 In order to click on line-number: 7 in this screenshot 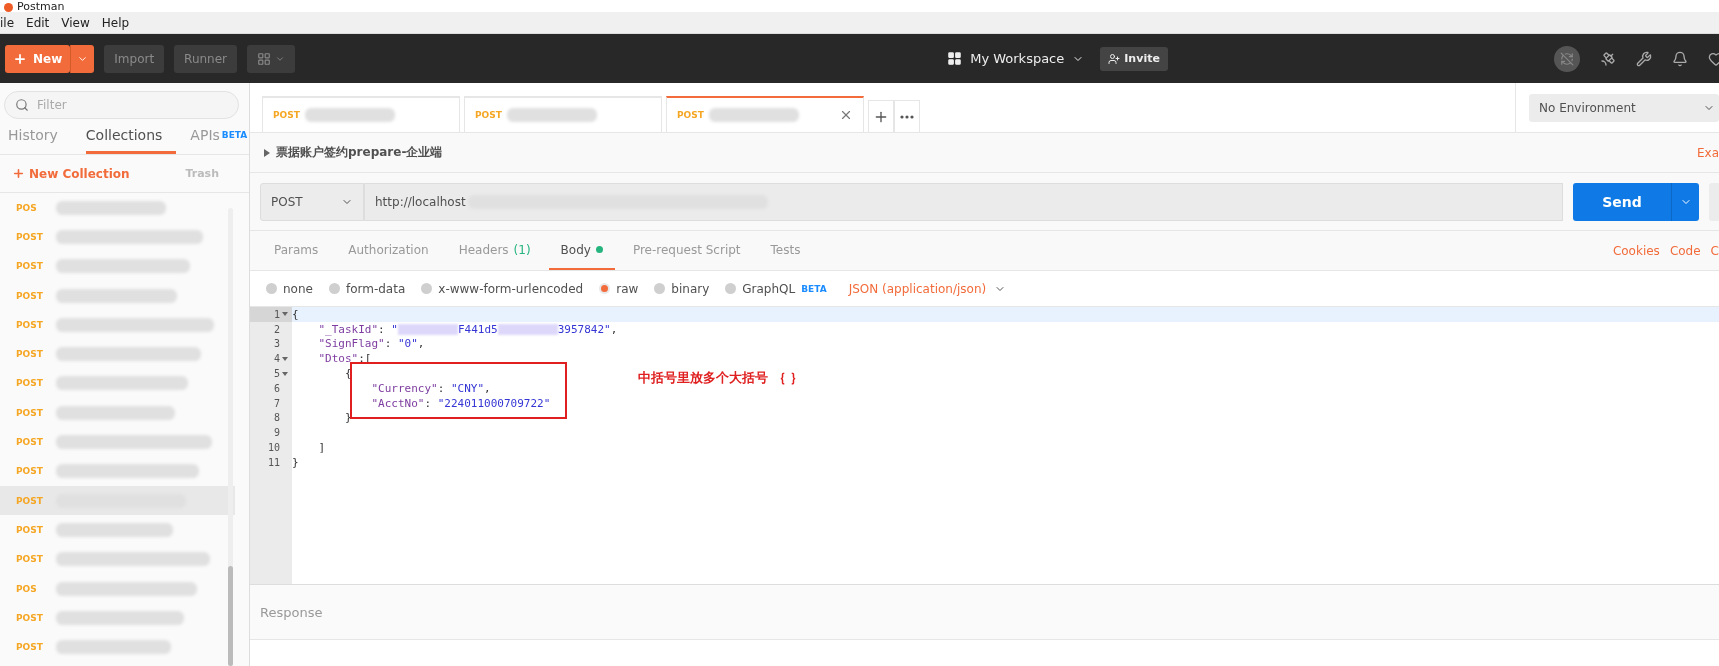, I will do `click(276, 403)`.